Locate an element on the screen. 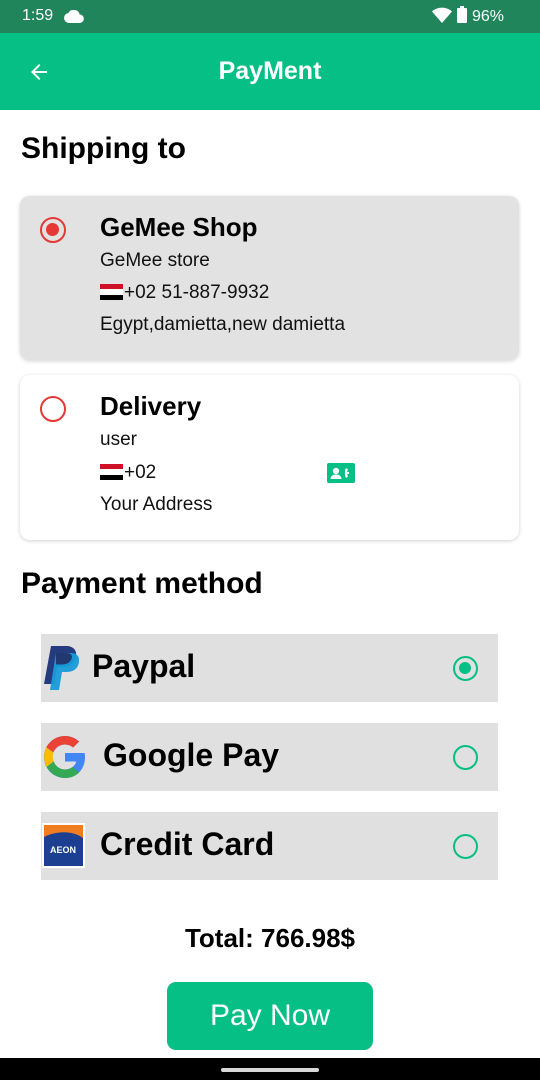  shipping-phone: +02 51-887-9932 is located at coordinates (197, 292).